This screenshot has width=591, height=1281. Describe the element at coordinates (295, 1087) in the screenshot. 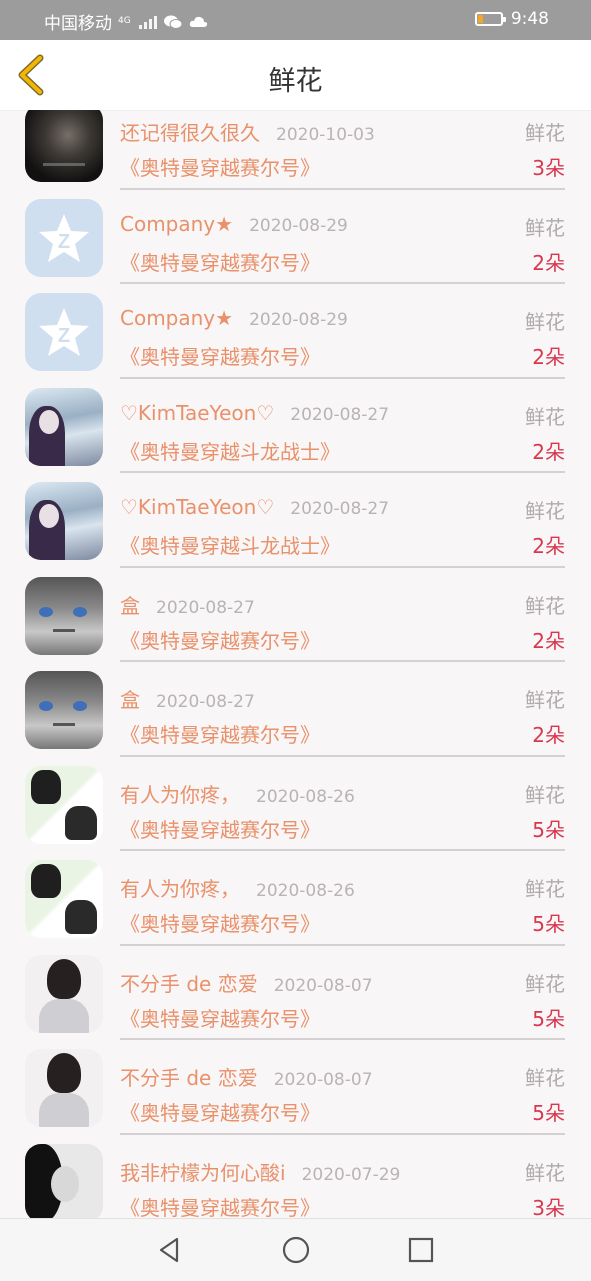

I see `list-item: 不分手 de 恋爱 2020-08-07 鲜花 《奥特曼穿越赛尔号》 5朵` at that location.